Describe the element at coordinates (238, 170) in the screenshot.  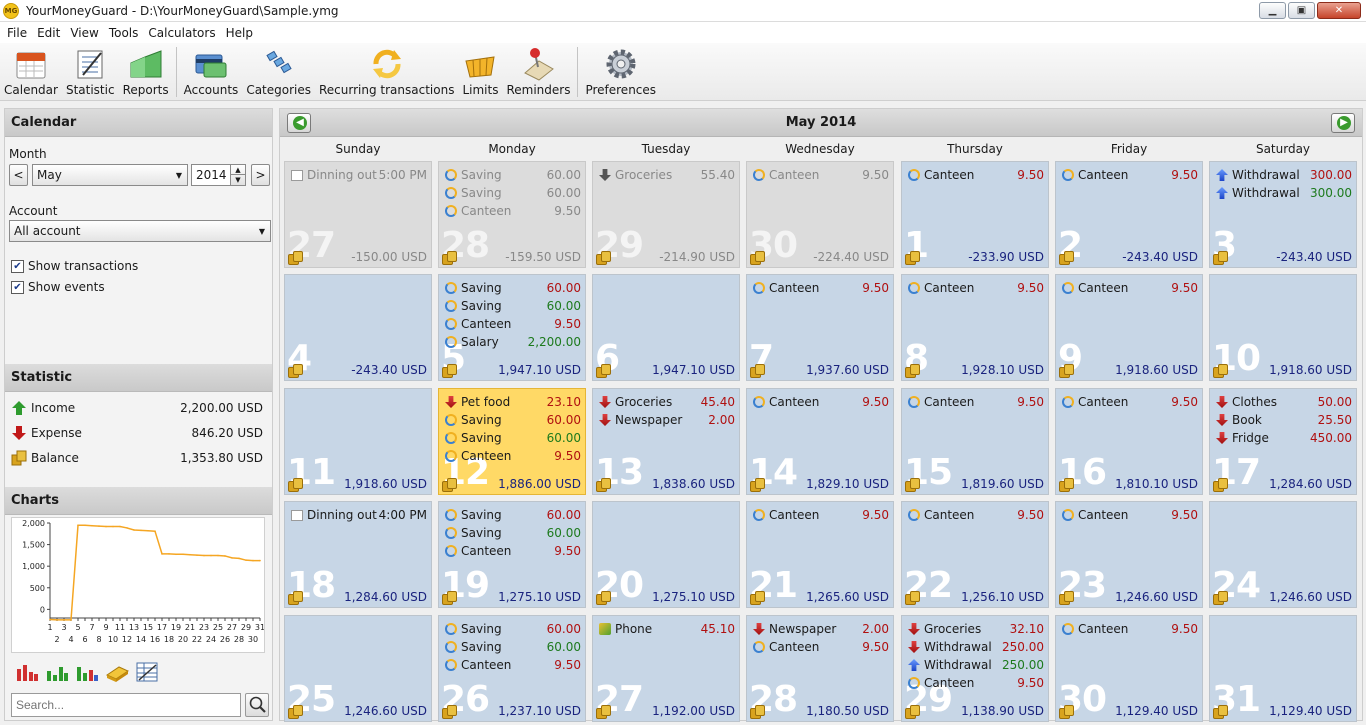
I see `spin-up-icon: ▲` at that location.